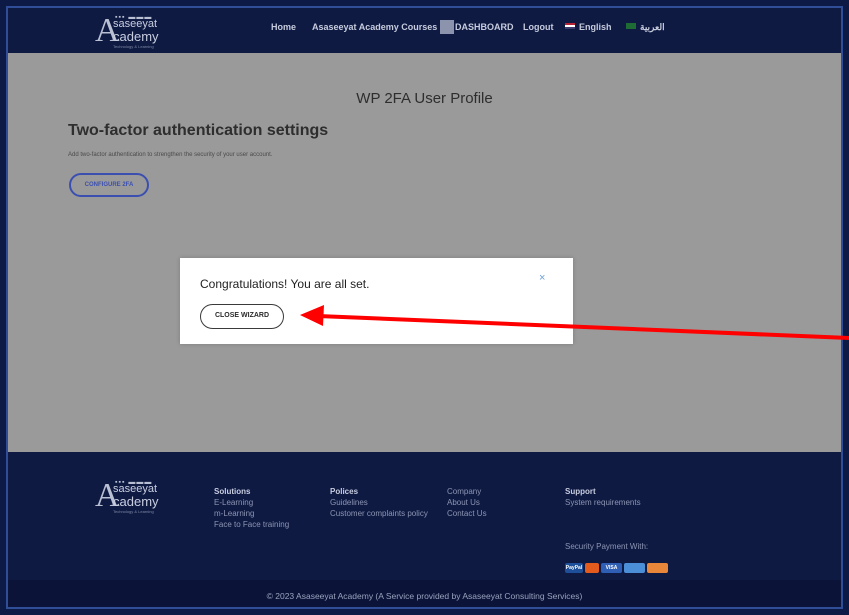 The height and width of the screenshot is (615, 849). I want to click on amex-icon, so click(634, 568).